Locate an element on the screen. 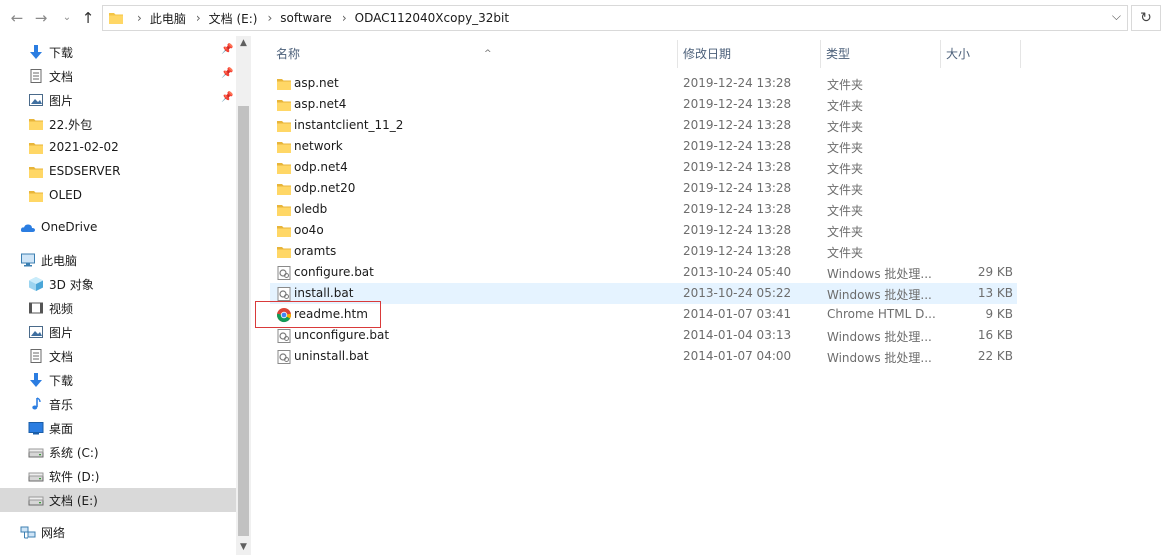 The height and width of the screenshot is (555, 1174). file-name: instantclient_11_2 is located at coordinates (349, 125).